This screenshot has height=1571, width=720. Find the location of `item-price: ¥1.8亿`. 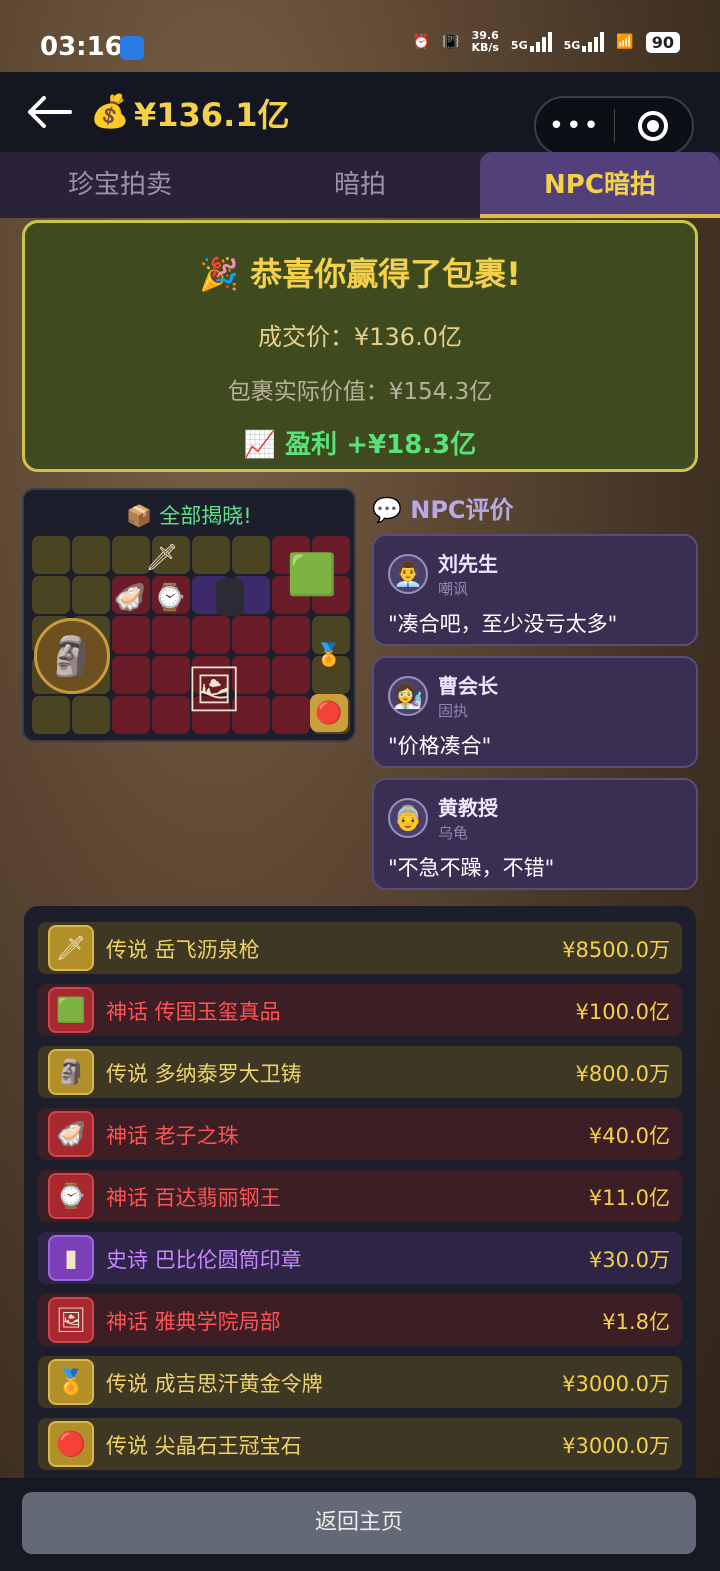

item-price: ¥1.8亿 is located at coordinates (636, 1322).